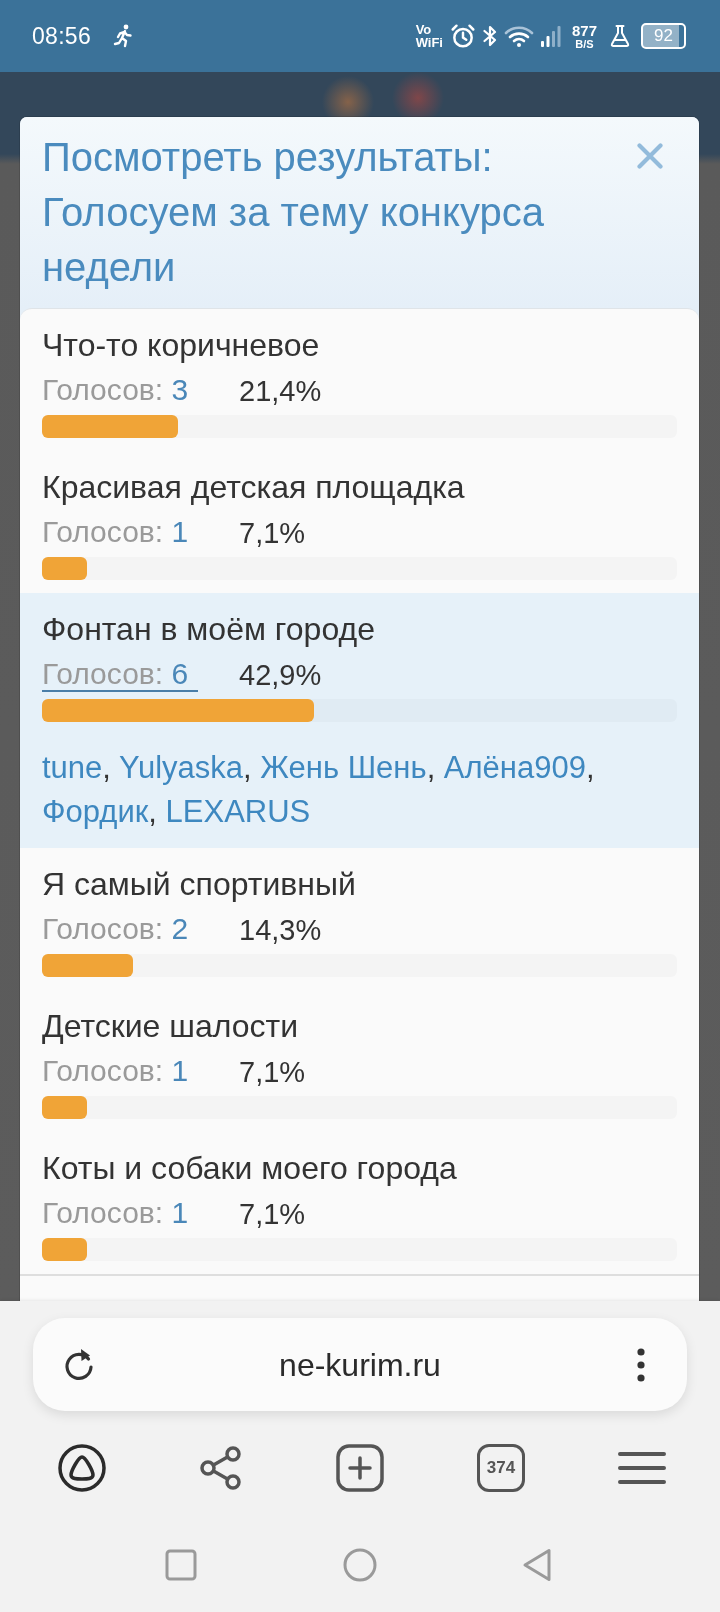 Image resolution: width=720 pixels, height=1612 pixels. I want to click on option-title: Детские шалости, so click(171, 1026).